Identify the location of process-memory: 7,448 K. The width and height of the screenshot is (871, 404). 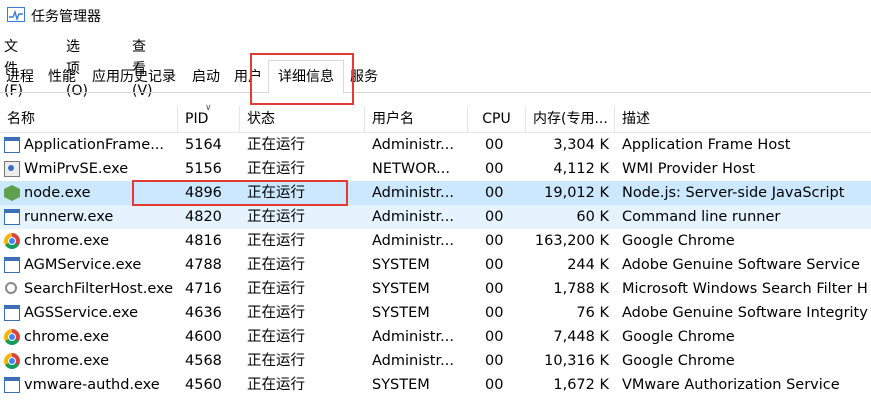
(581, 337).